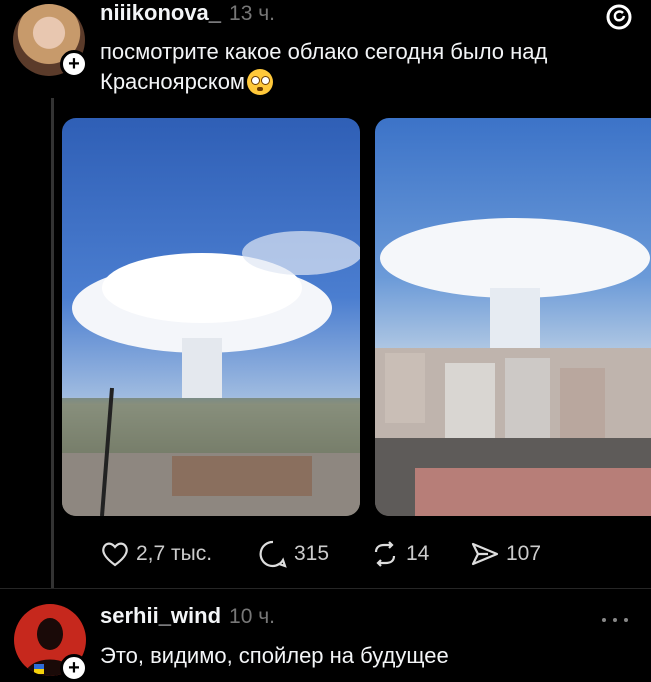 Image resolution: width=651 pixels, height=682 pixels. What do you see at coordinates (619, 17) in the screenshot?
I see `threads-icon` at bounding box center [619, 17].